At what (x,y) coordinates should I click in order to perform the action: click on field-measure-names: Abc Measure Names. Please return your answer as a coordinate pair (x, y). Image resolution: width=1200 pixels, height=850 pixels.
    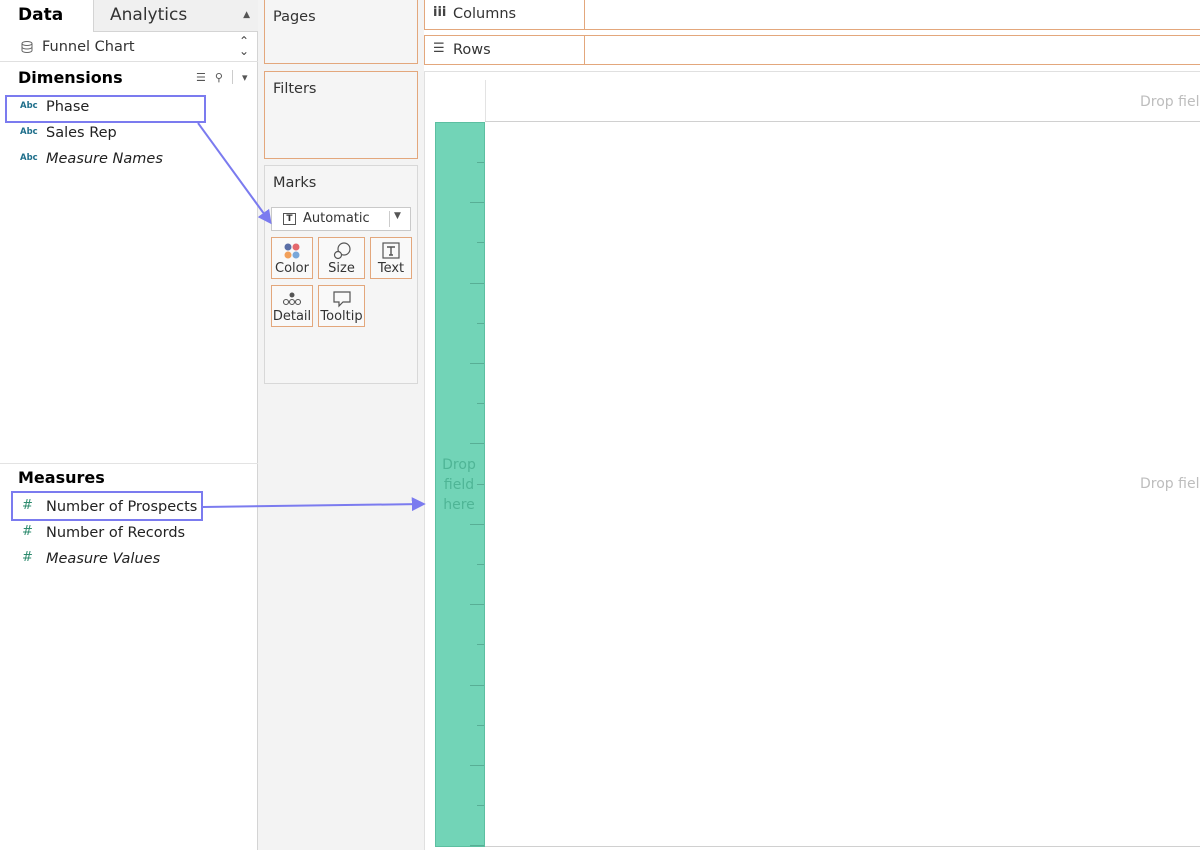
    Looking at the image, I should click on (128, 160).